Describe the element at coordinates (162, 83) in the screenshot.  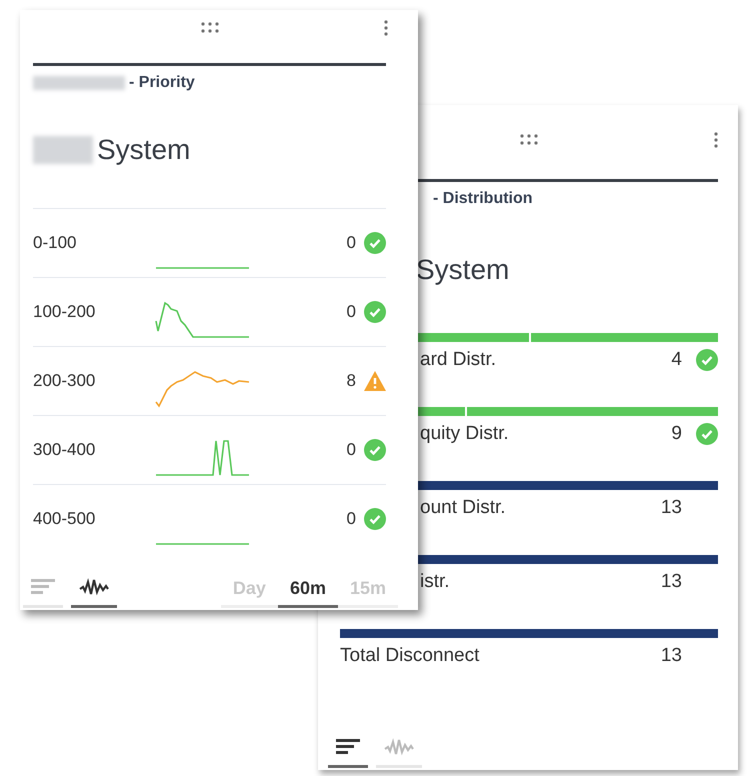
I see `card-subtitle: - Priority` at that location.